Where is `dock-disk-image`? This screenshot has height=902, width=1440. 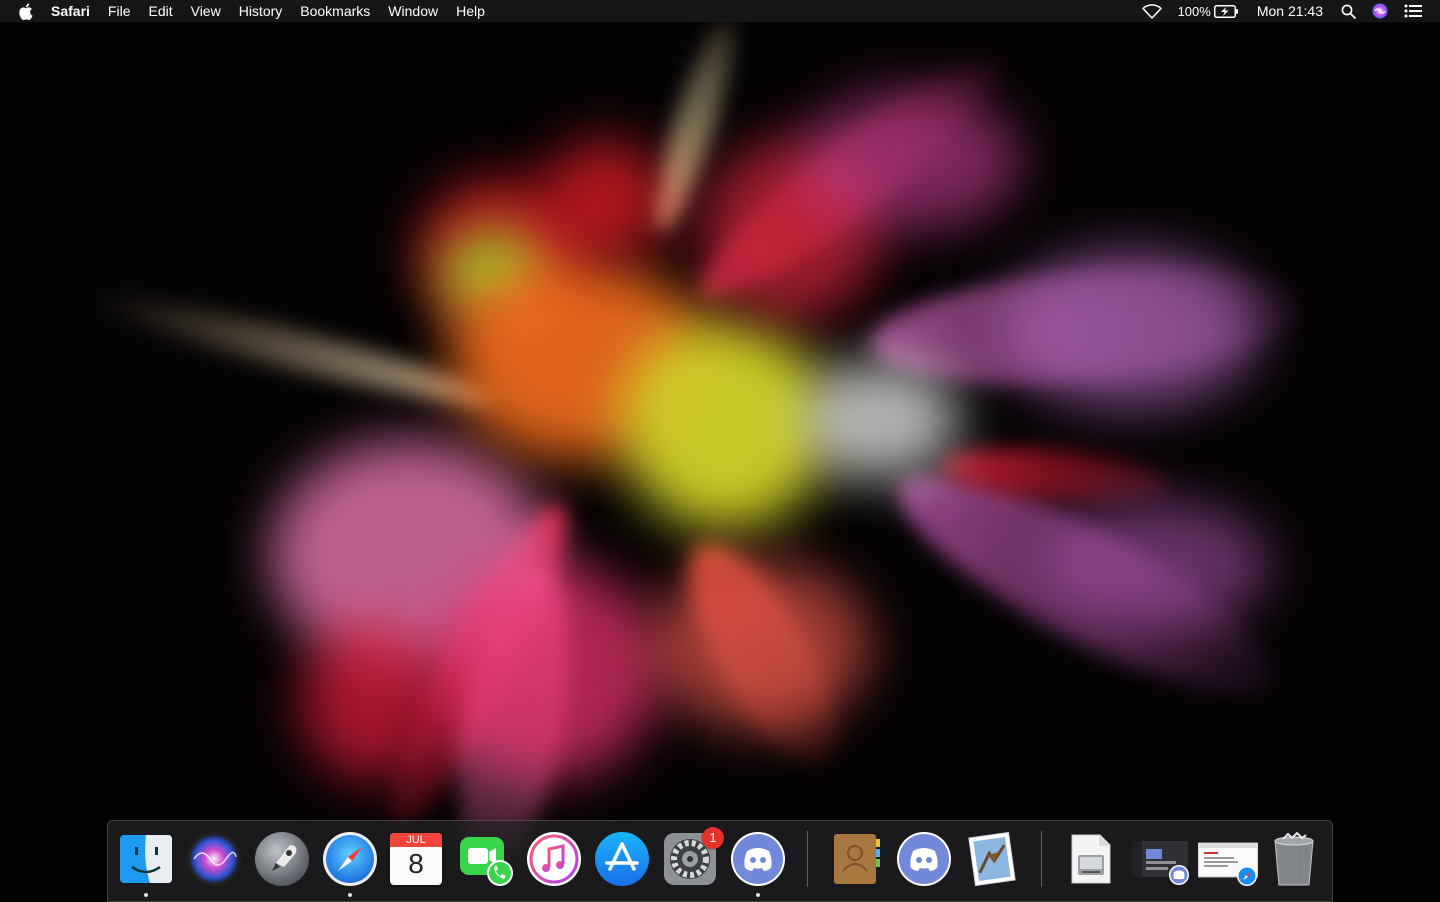 dock-disk-image is located at coordinates (1090, 859).